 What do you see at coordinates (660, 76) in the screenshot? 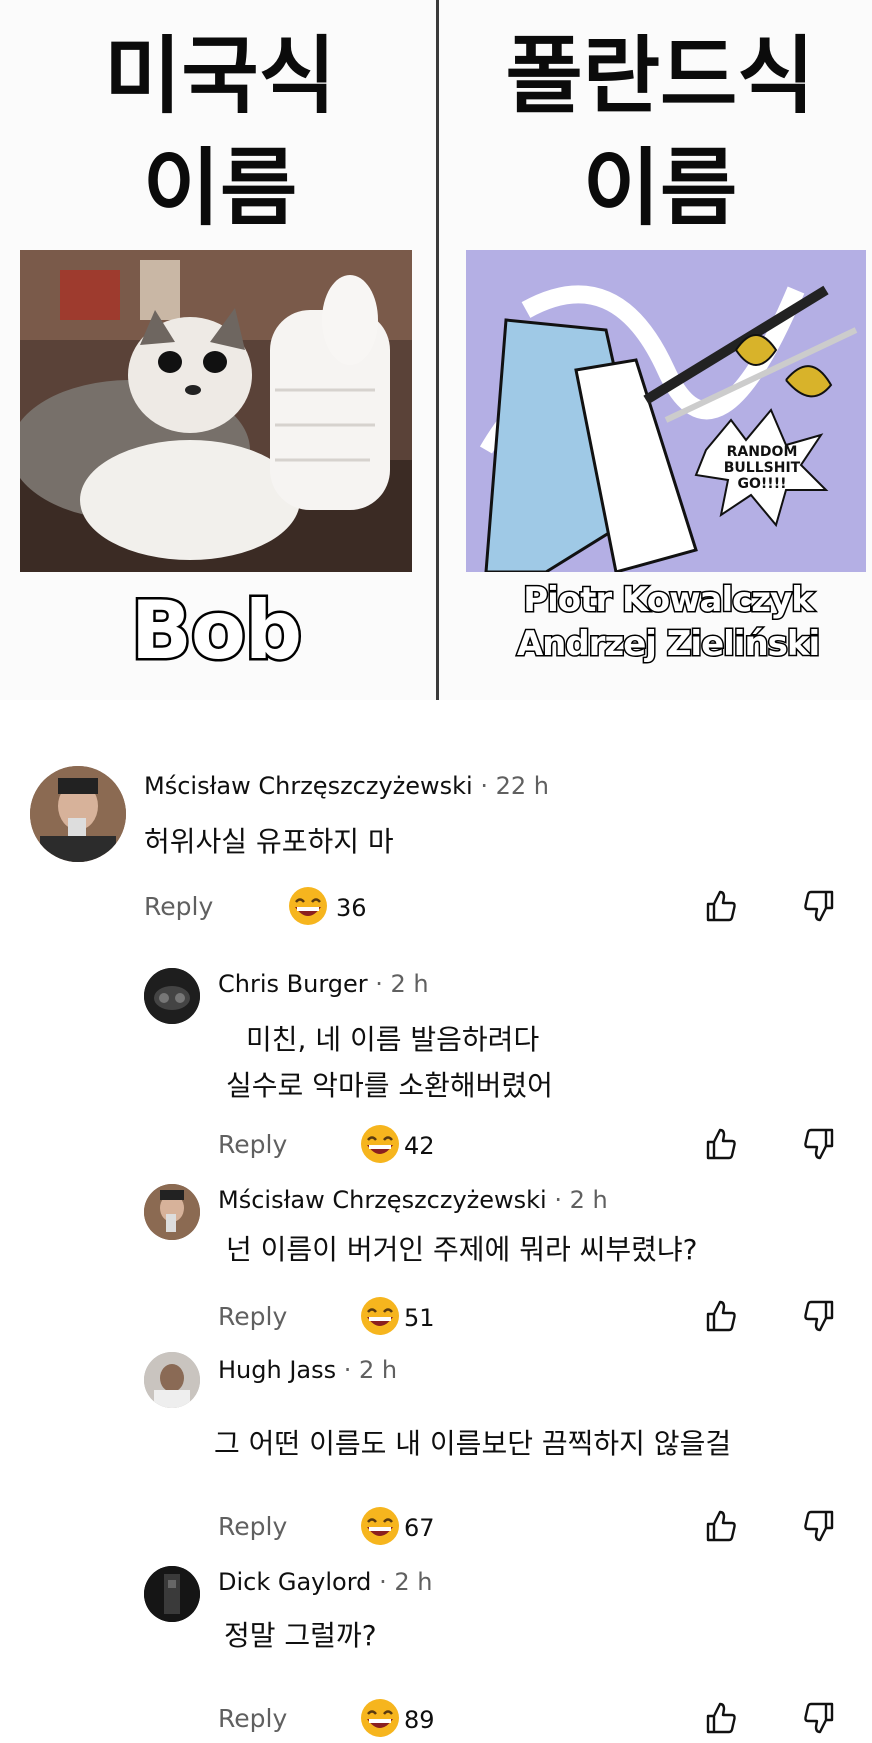
I see `right-title-line1: 폴란드식` at bounding box center [660, 76].